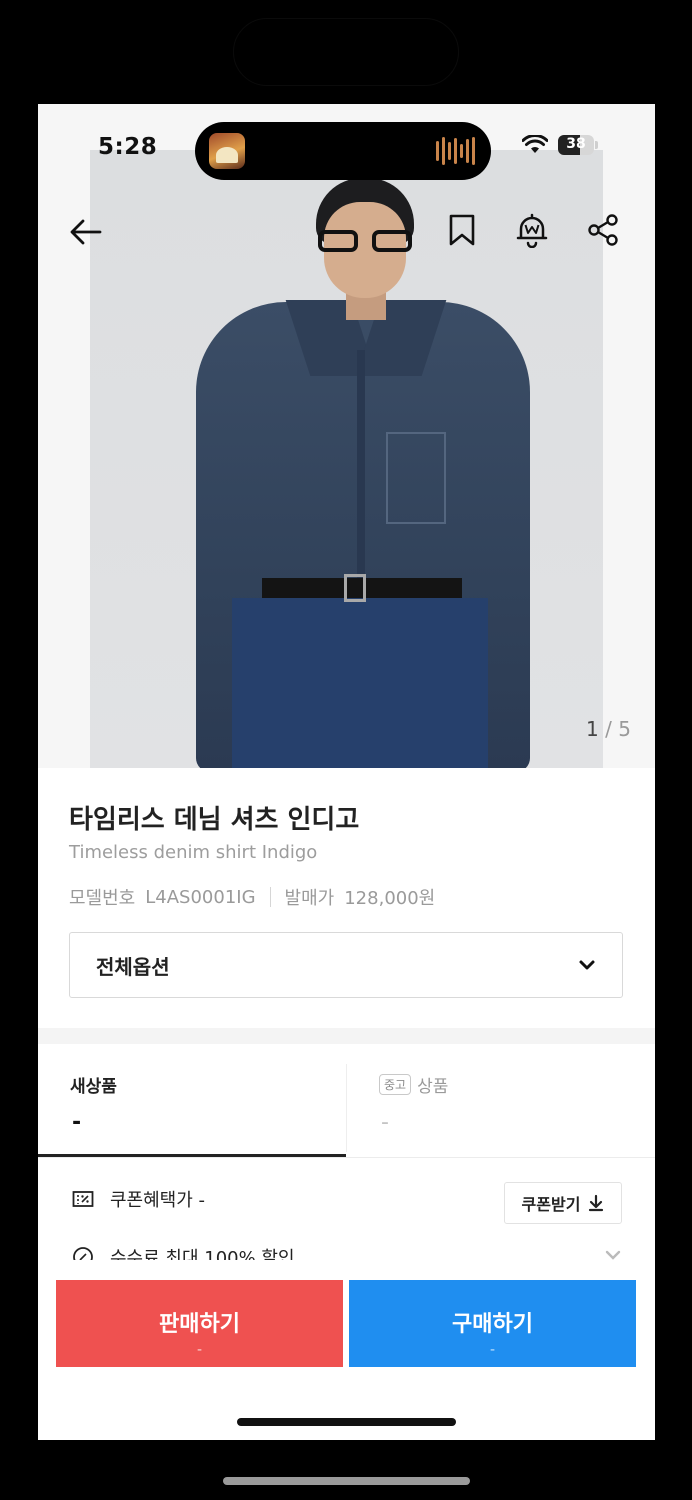 This screenshot has height=1500, width=692. I want to click on sell-button: 판매하기 -, so click(199, 1323).